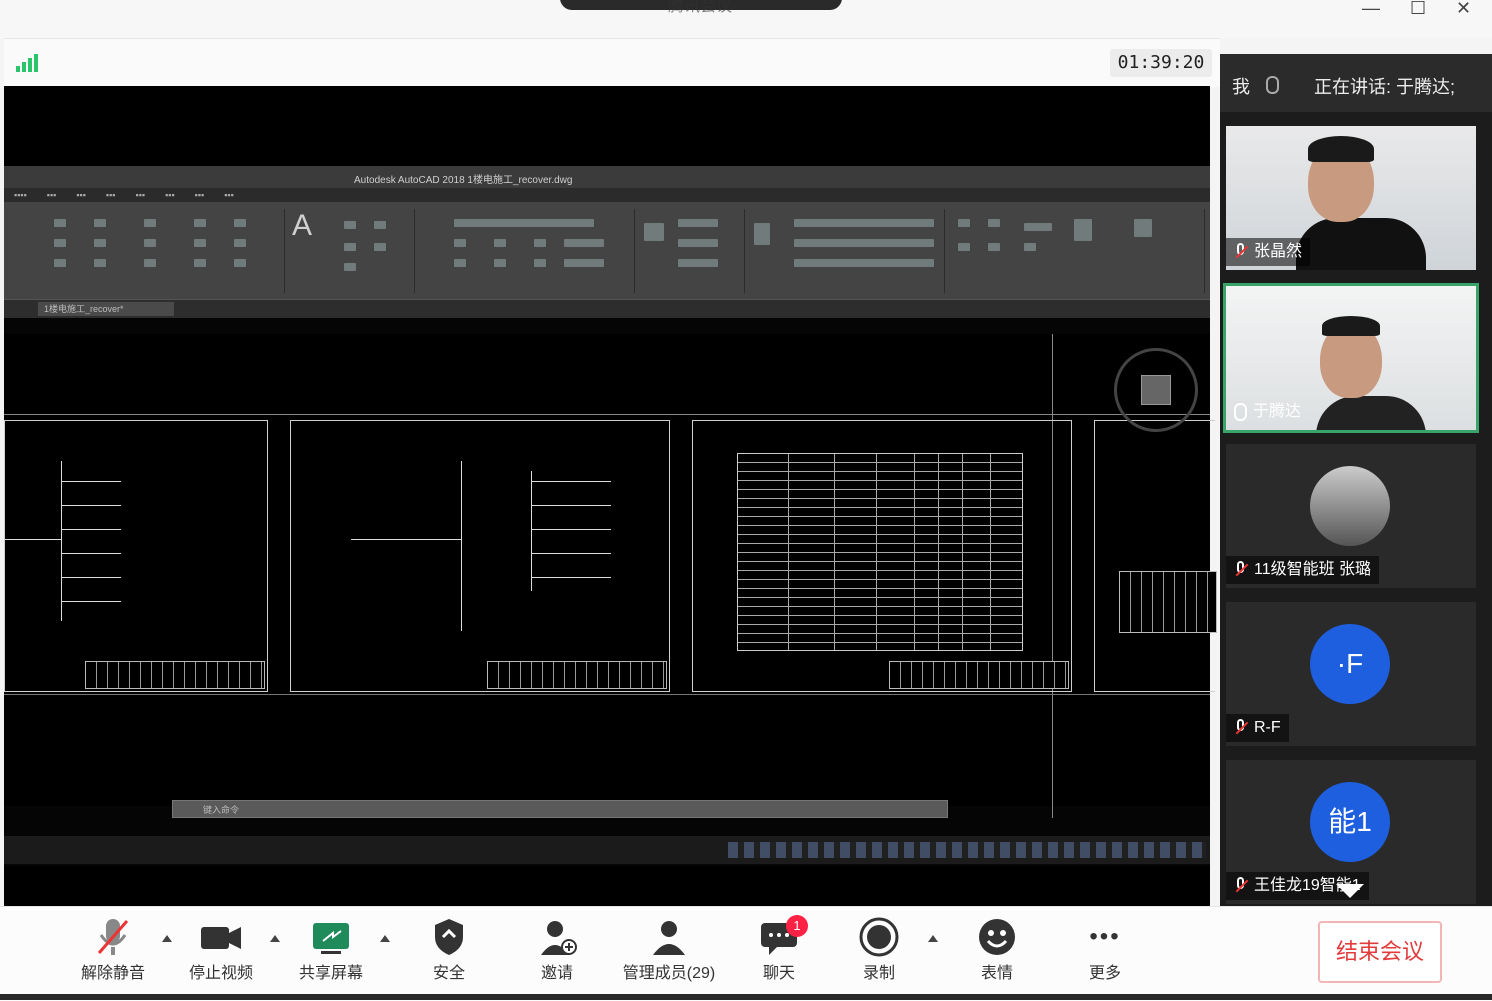 This screenshot has height=1001, width=1492. Describe the element at coordinates (331, 937) in the screenshot. I see `share-screen-icon` at that location.